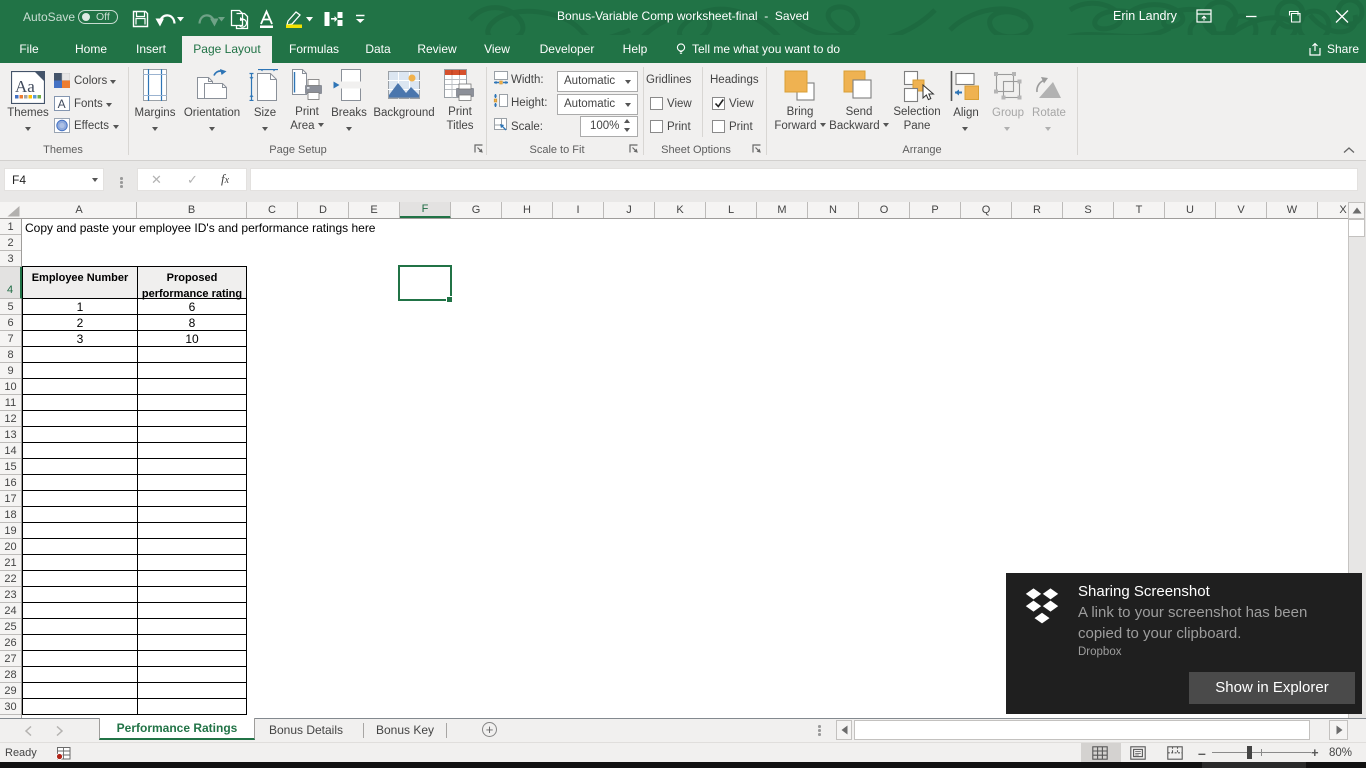 This screenshot has height=768, width=1366. Describe the element at coordinates (62, 104) in the screenshot. I see `svg-text: A` at that location.